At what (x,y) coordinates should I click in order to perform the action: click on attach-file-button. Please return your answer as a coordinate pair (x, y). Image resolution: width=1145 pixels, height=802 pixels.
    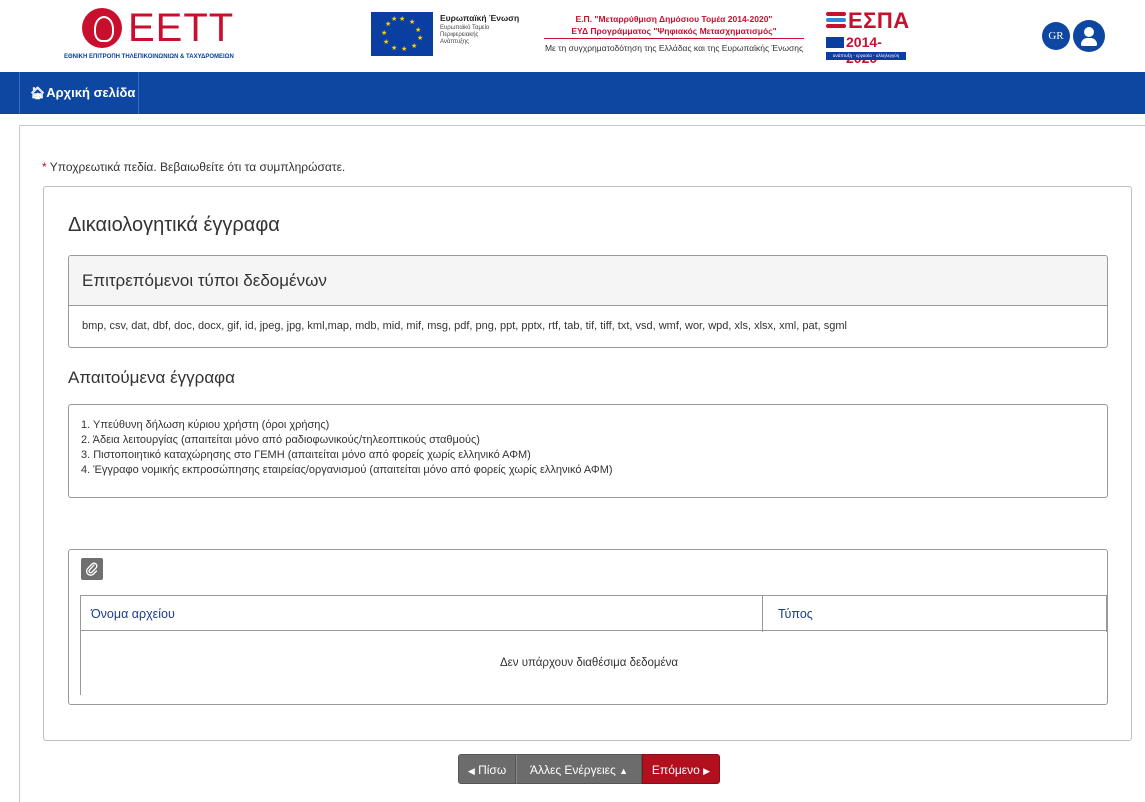
    Looking at the image, I should click on (92, 569).